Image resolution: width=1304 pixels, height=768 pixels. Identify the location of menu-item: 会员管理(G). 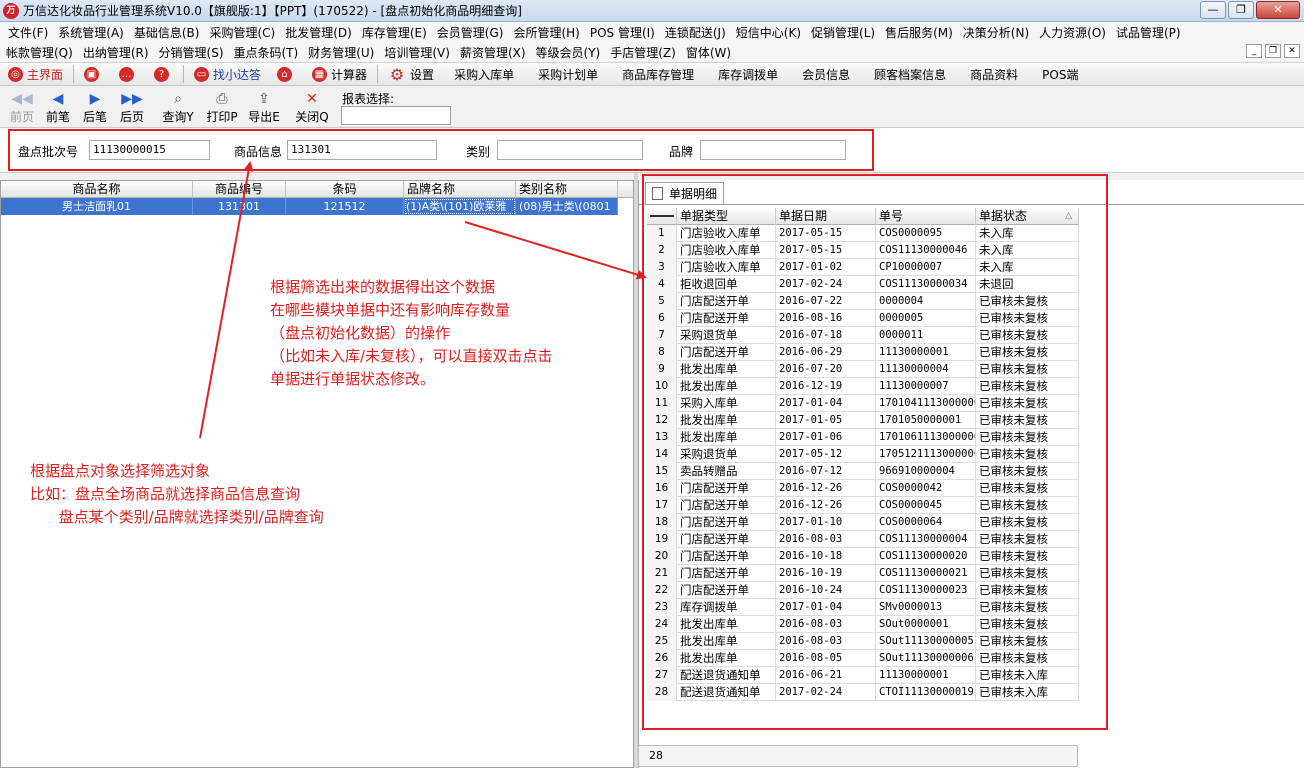
(470, 32).